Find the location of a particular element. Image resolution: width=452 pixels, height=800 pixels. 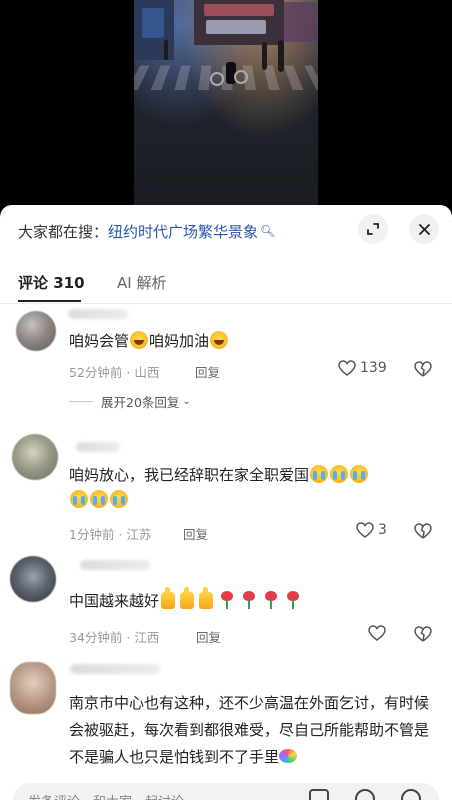

comment-meta: 1分钟前 · 江苏 is located at coordinates (110, 534).